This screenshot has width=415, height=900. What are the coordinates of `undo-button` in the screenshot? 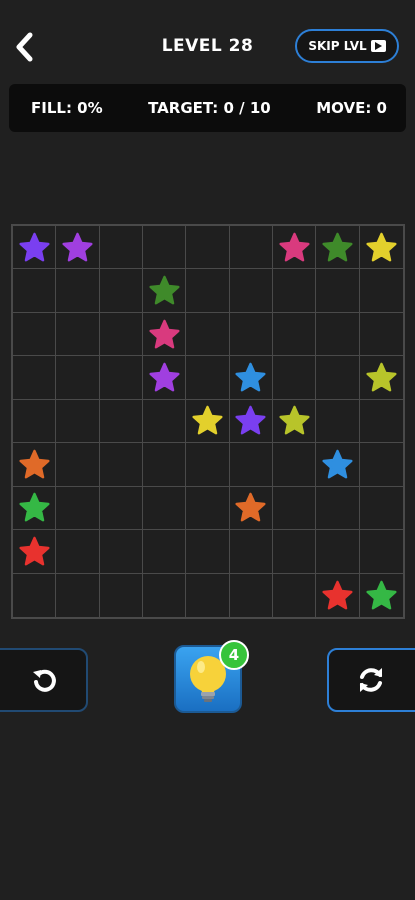 It's located at (44, 680).